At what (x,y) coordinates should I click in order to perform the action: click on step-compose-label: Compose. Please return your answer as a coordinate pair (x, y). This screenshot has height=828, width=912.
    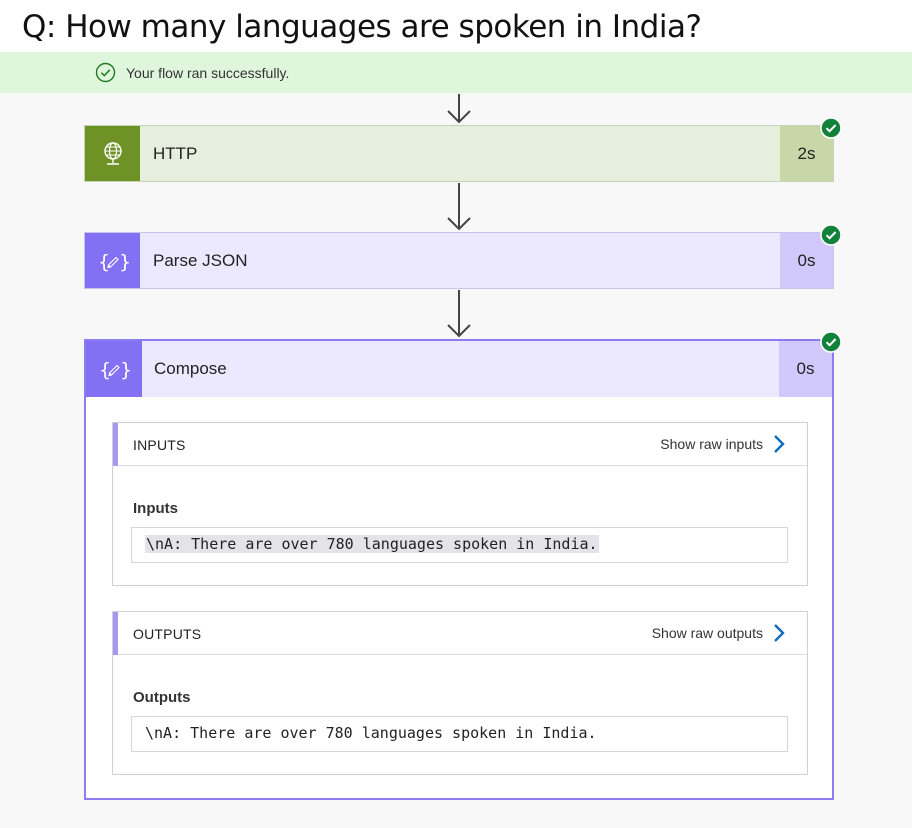
    Looking at the image, I should click on (190, 368).